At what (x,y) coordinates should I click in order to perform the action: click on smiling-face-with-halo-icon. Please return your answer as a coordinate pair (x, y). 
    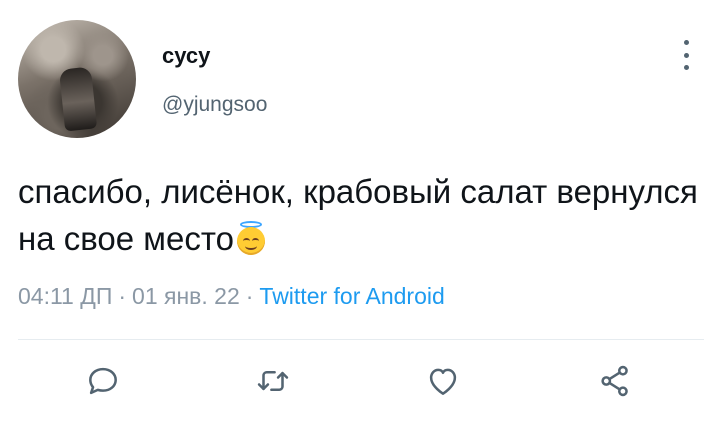
    Looking at the image, I should click on (251, 238).